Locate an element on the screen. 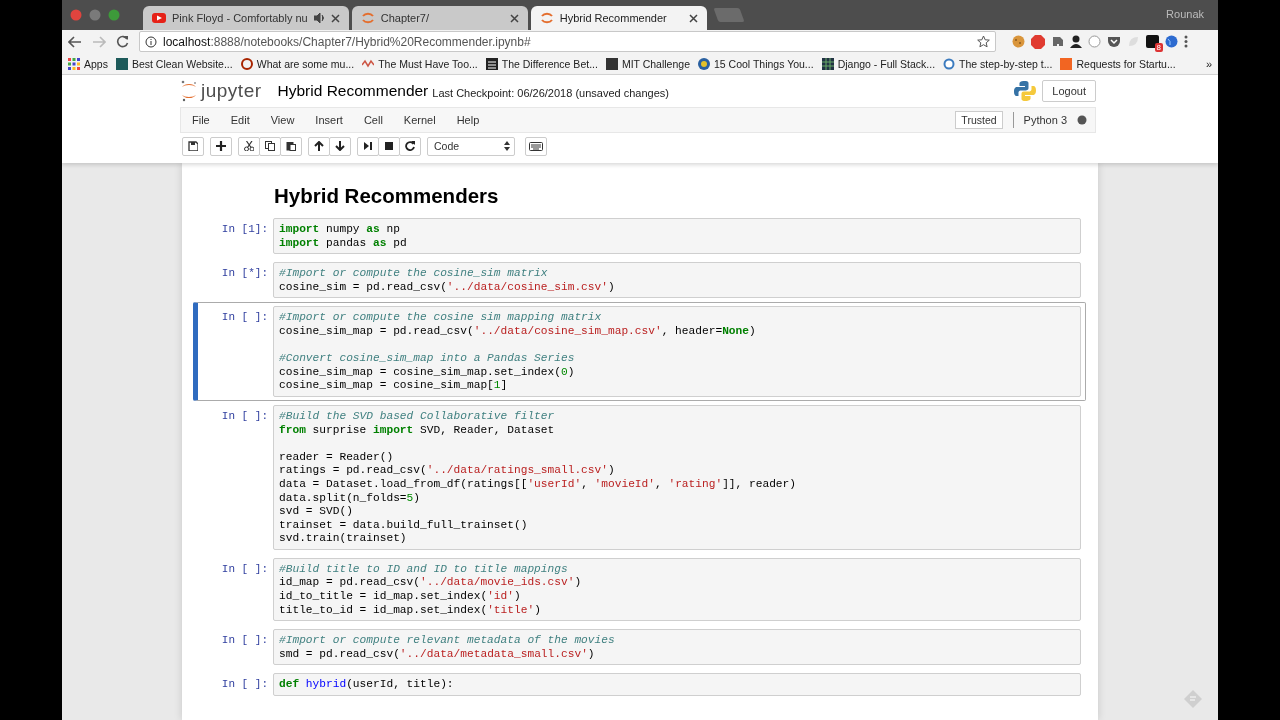  octagon-icon is located at coordinates (1038, 41).